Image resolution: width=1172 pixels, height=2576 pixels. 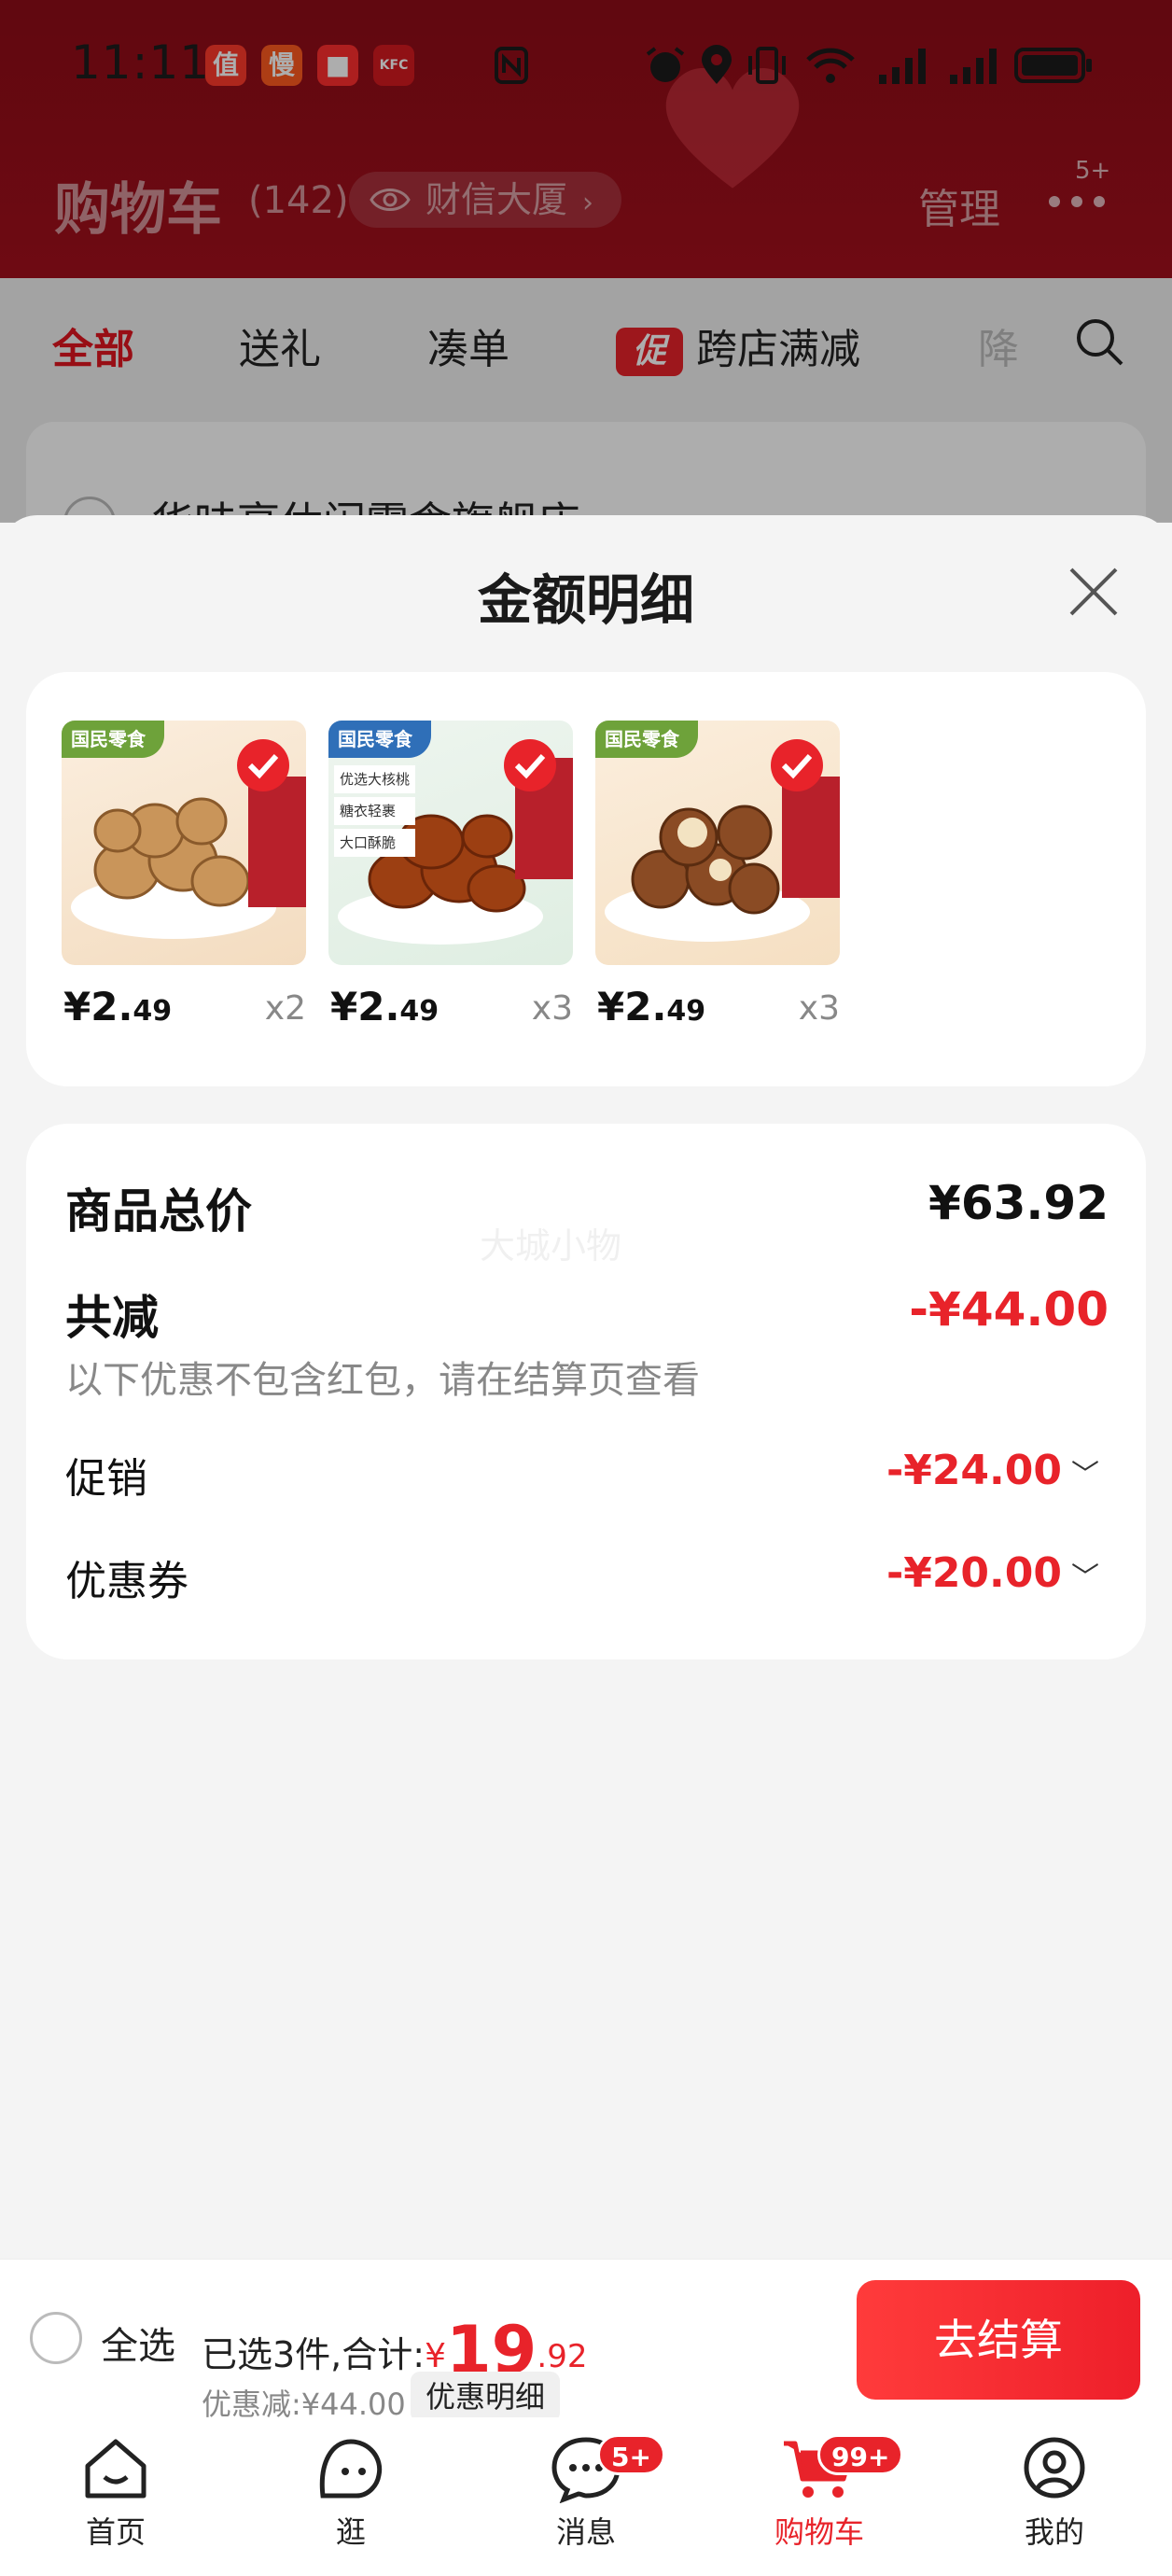 I want to click on total-label: 商品总价, so click(x=158, y=1211).